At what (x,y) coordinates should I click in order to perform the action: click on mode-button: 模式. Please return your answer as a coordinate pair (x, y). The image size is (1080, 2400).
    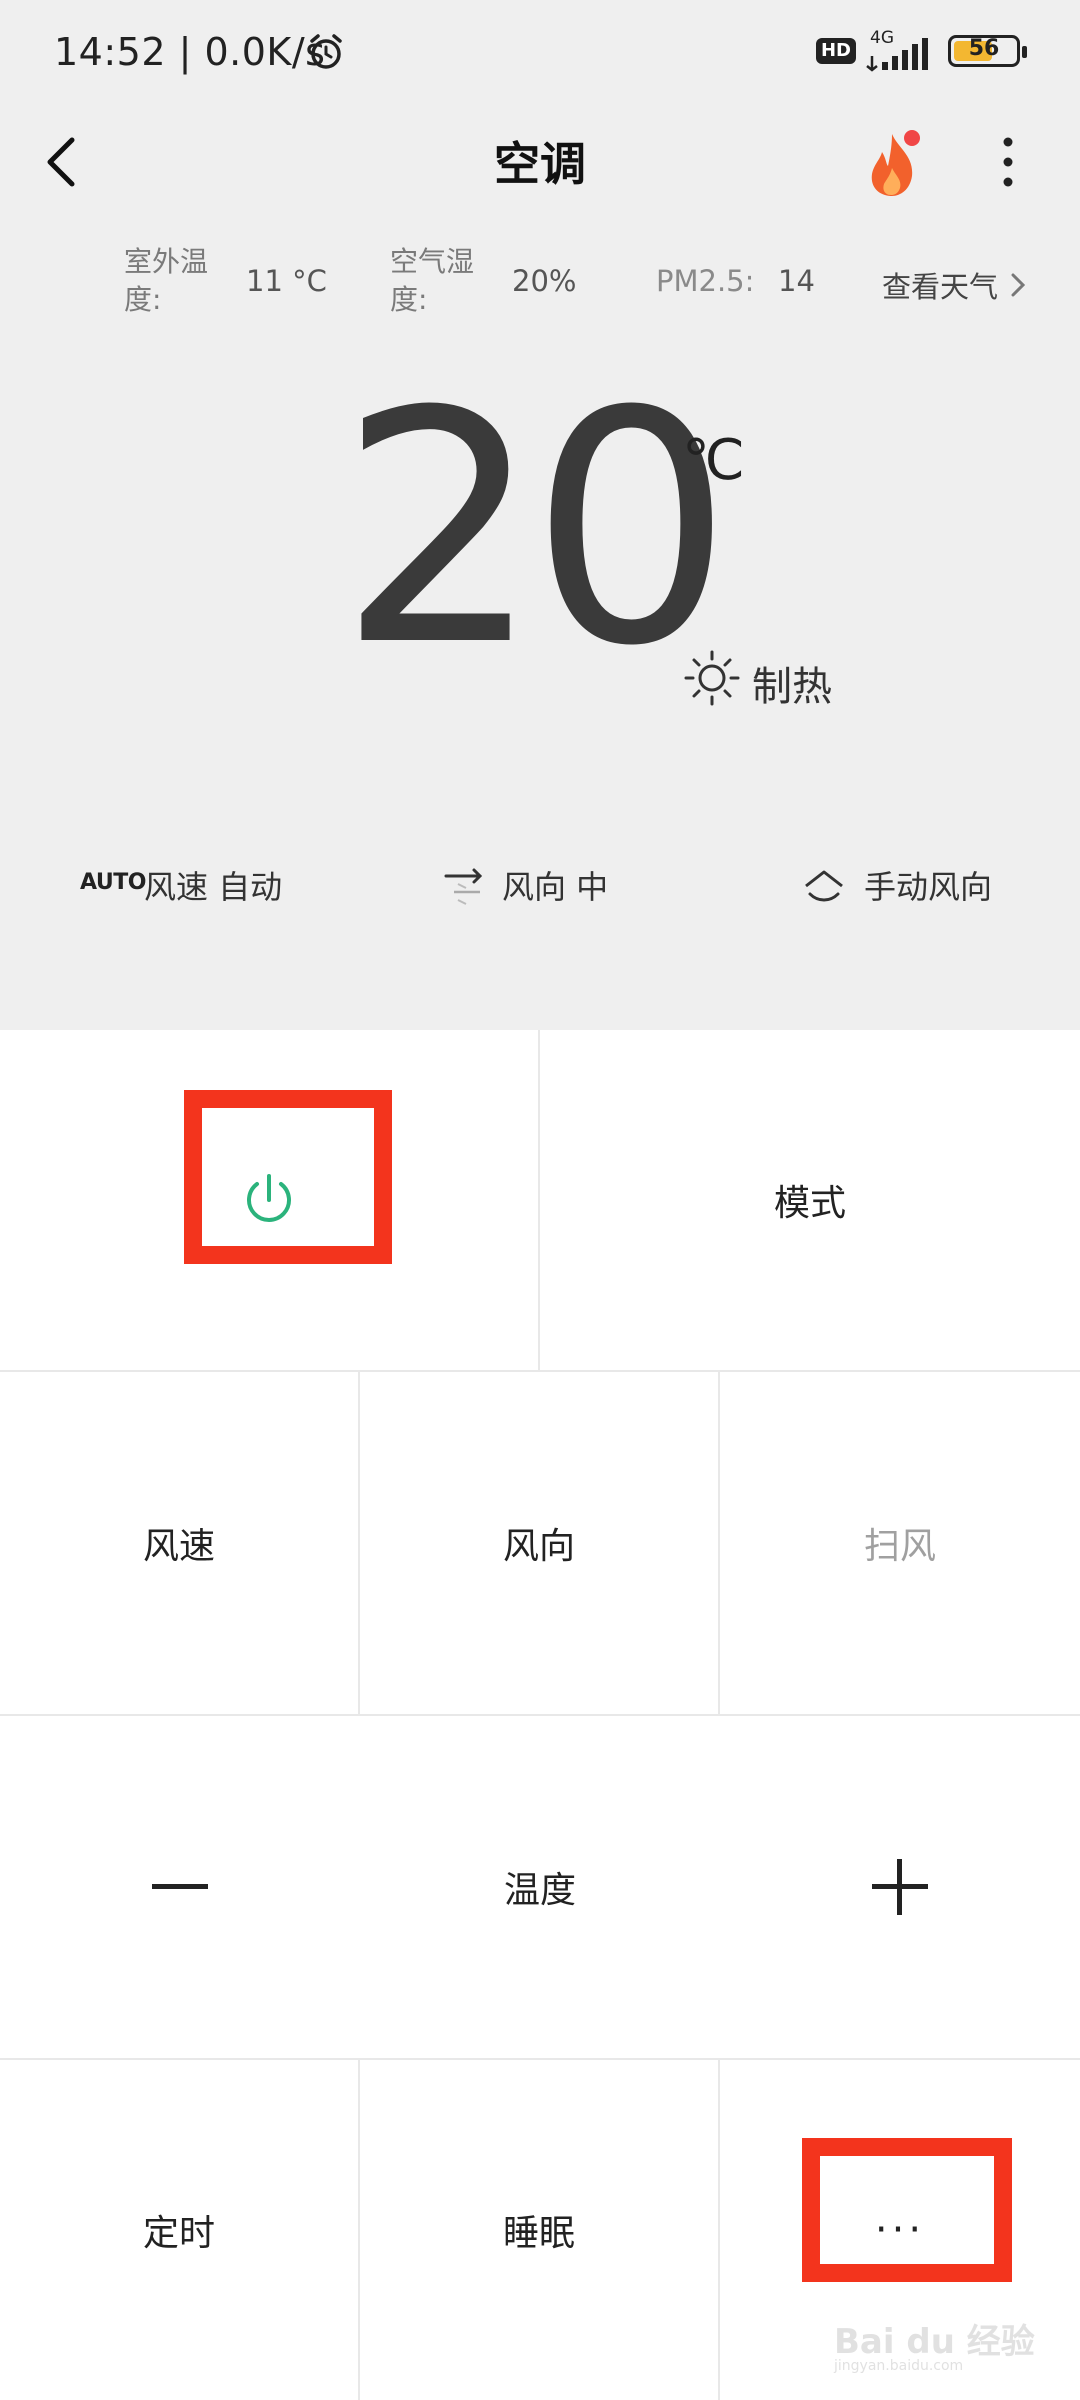
    Looking at the image, I should click on (810, 1201).